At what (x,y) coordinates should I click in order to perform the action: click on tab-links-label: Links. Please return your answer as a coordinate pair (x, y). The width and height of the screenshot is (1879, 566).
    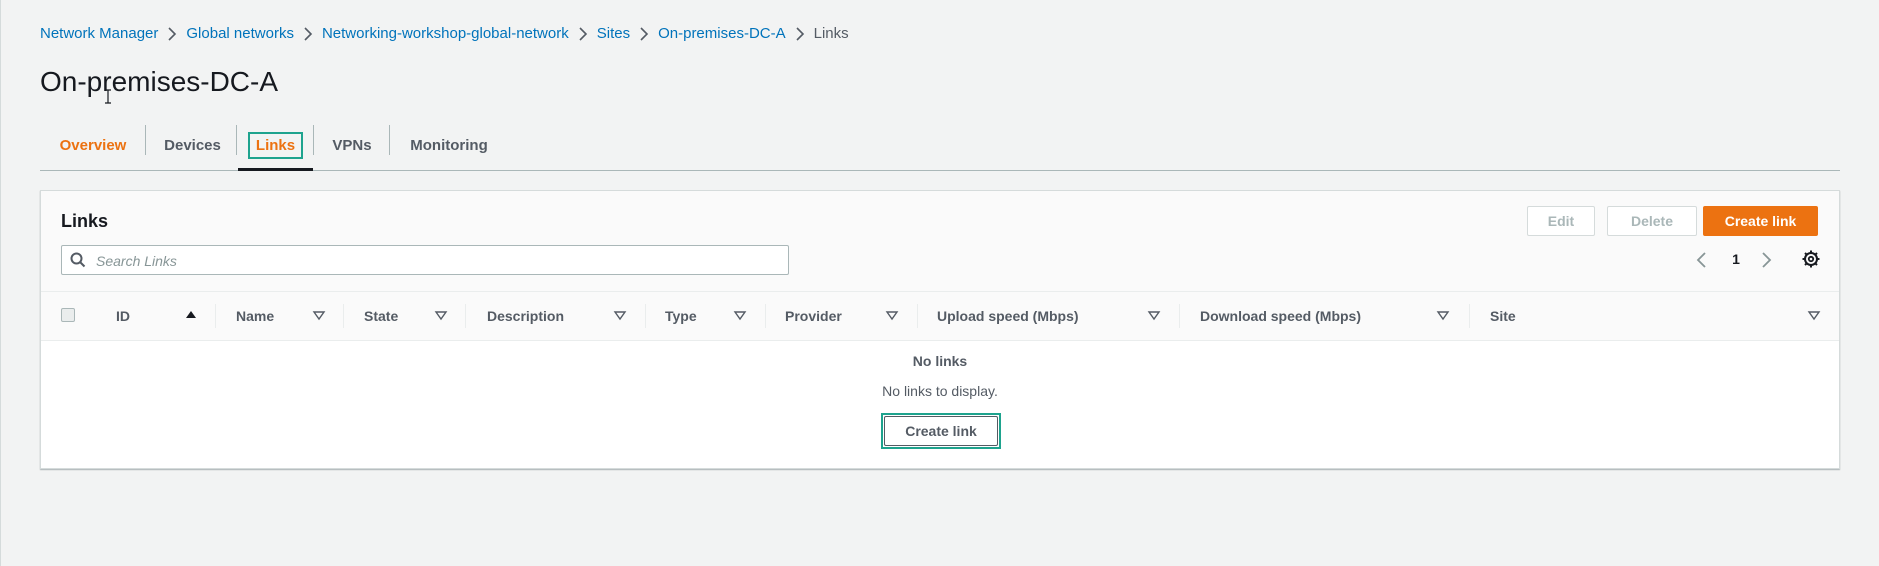
    Looking at the image, I should click on (275, 145).